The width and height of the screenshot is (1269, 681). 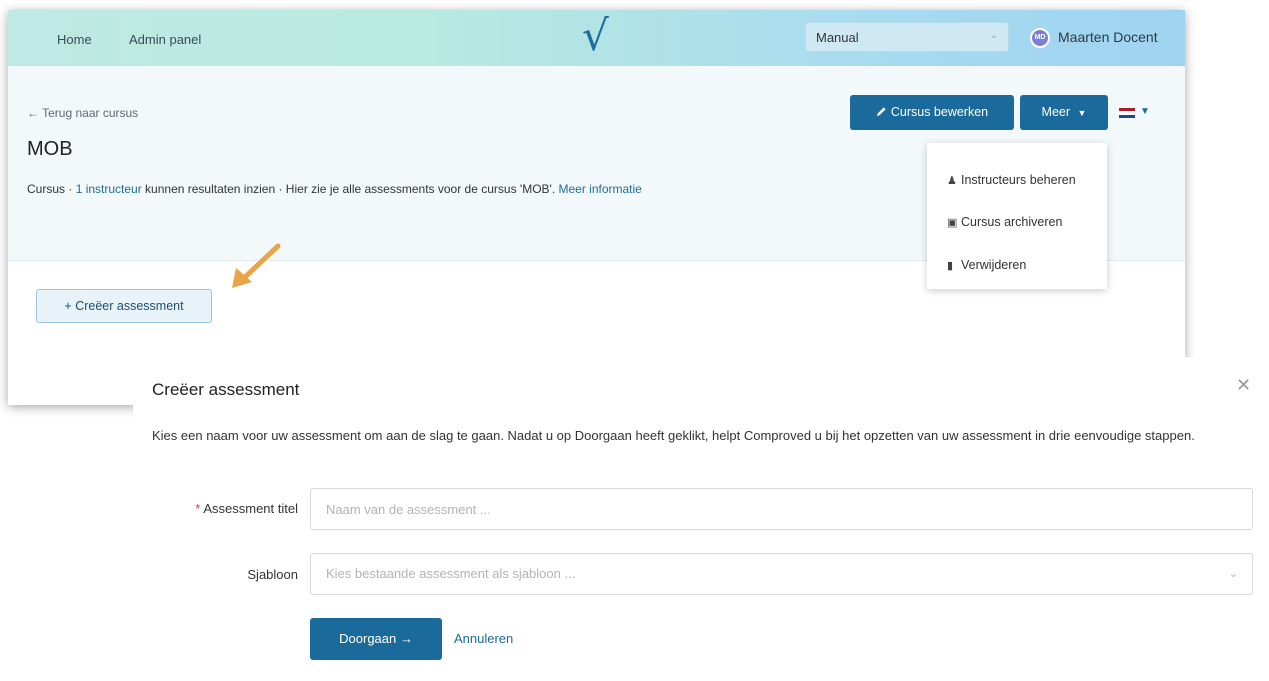 What do you see at coordinates (74, 39) in the screenshot?
I see `nav-home-link: Home` at bounding box center [74, 39].